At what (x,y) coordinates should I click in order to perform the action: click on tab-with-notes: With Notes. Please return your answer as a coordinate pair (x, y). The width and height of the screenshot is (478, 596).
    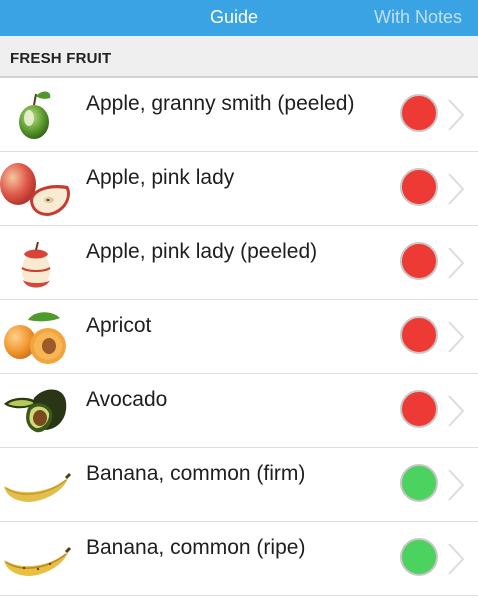
    Looking at the image, I should click on (418, 17).